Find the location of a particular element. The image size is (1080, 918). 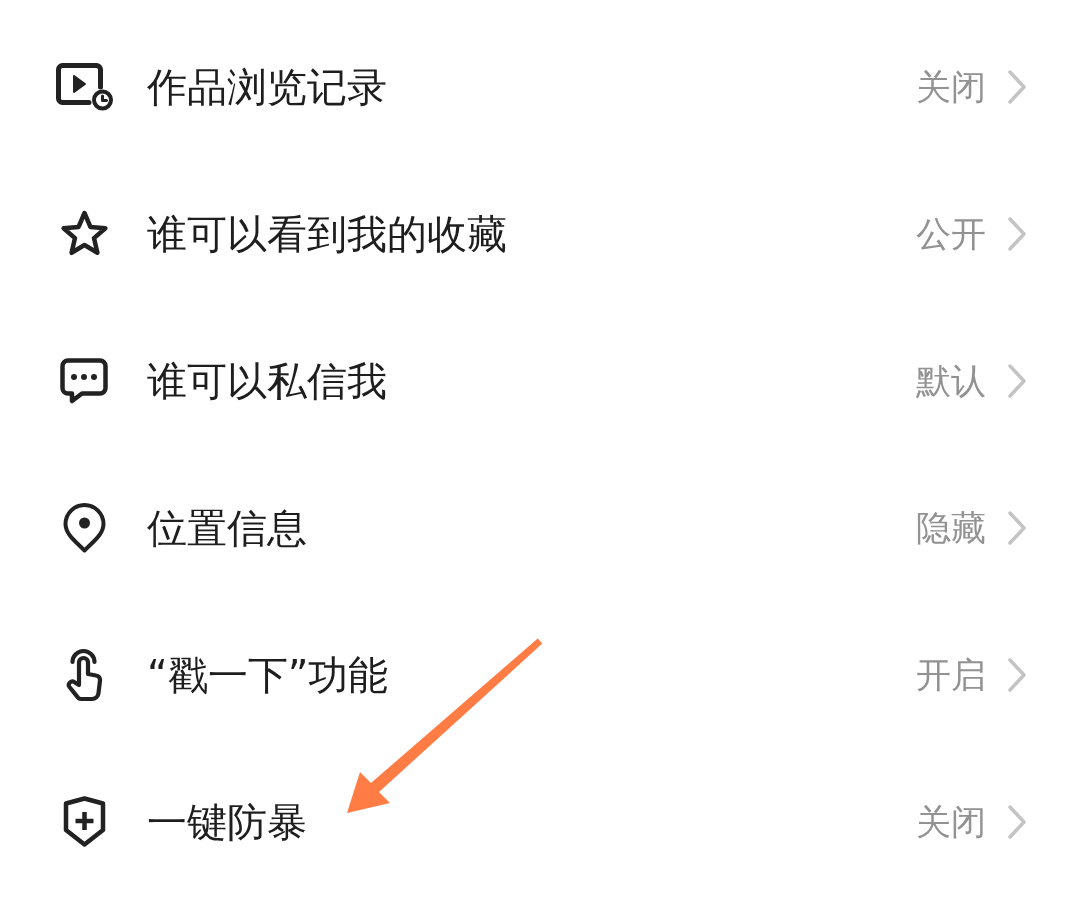

shield-plus-icon is located at coordinates (84, 821).